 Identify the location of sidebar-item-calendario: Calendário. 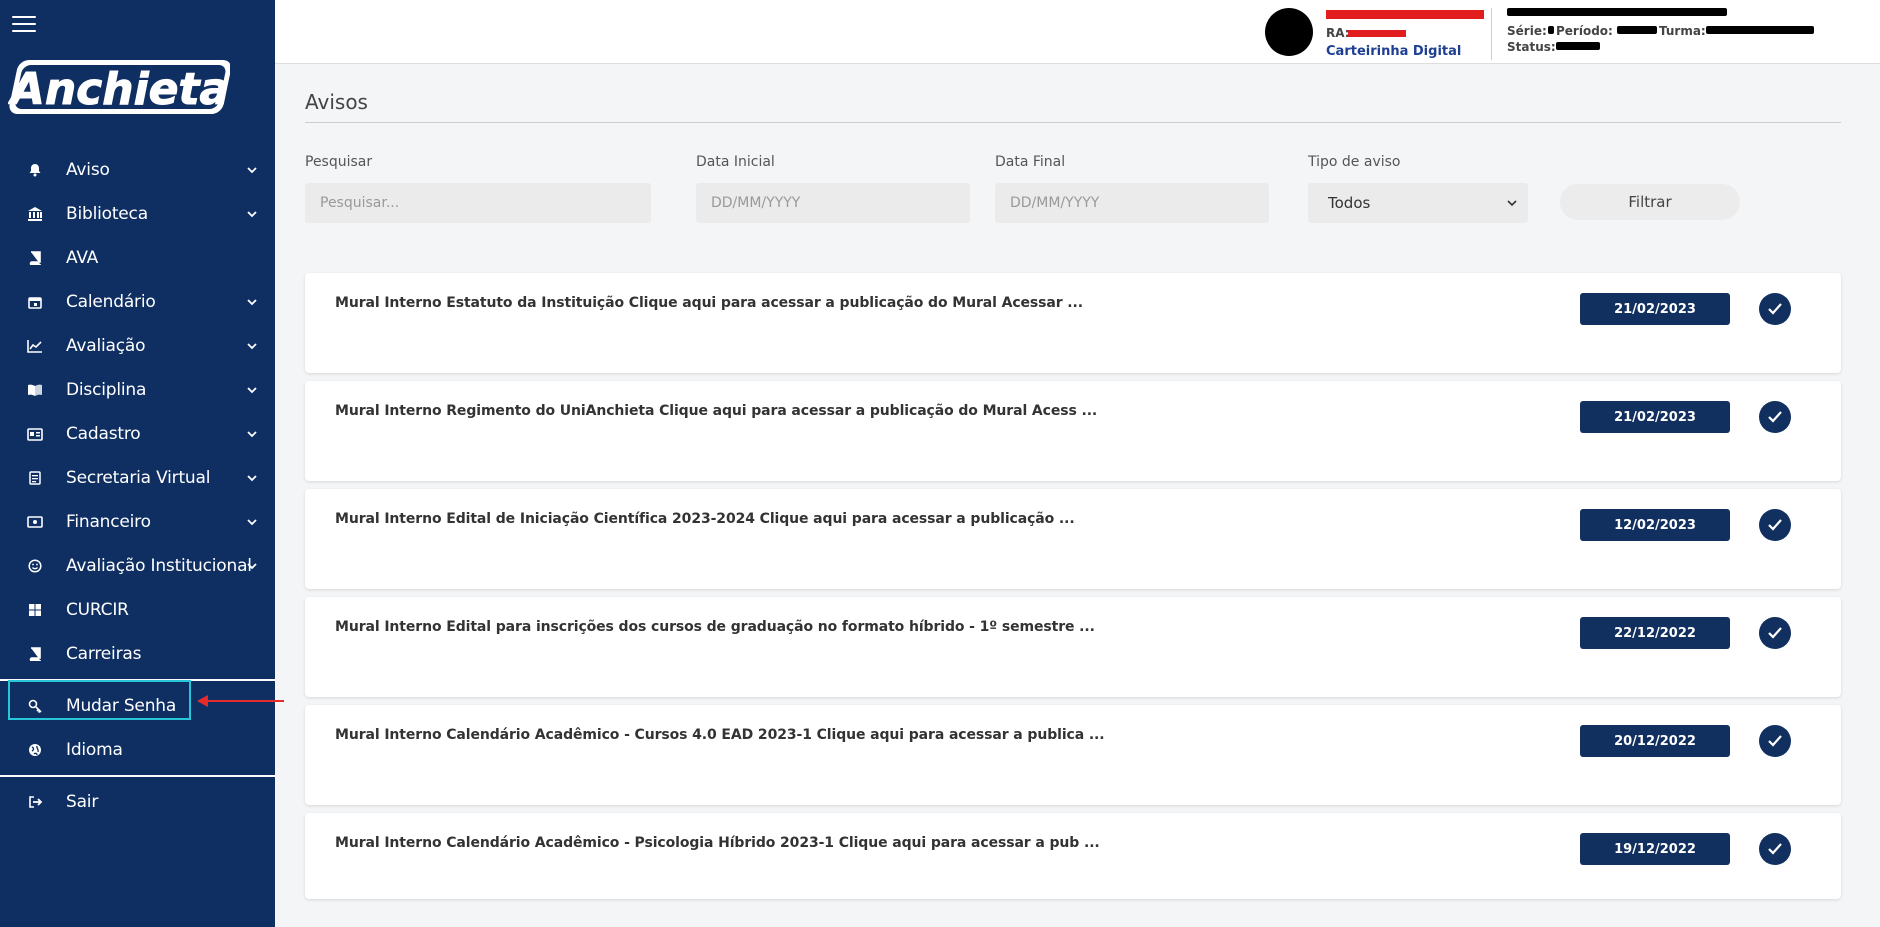
(137, 302).